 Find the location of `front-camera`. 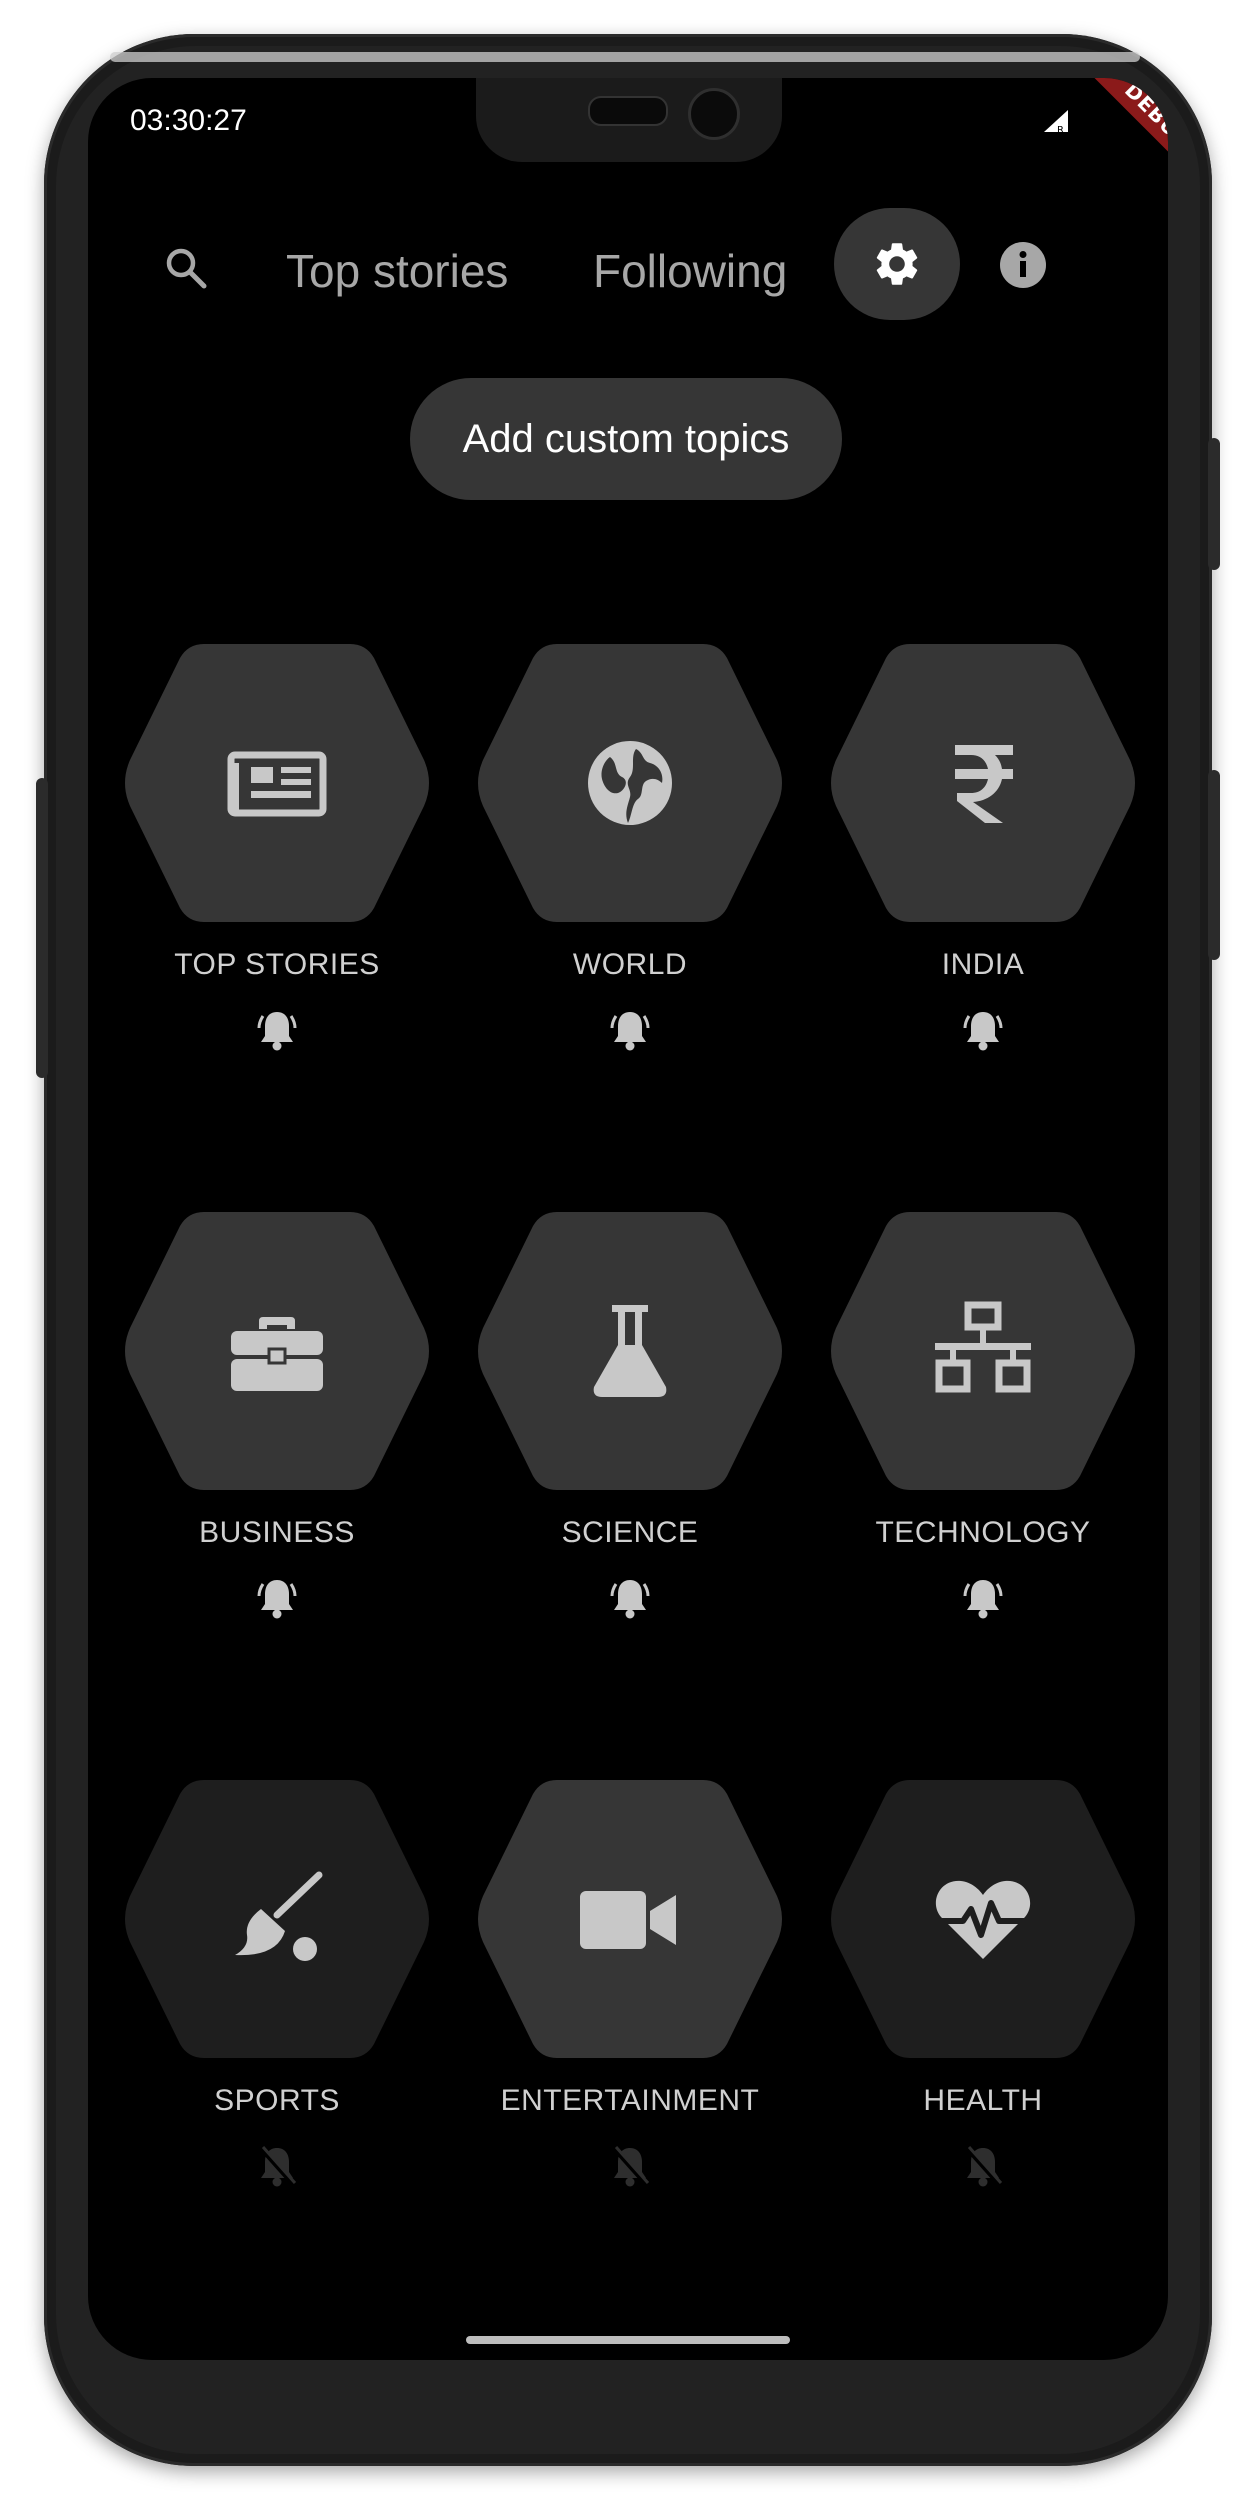

front-camera is located at coordinates (714, 114).